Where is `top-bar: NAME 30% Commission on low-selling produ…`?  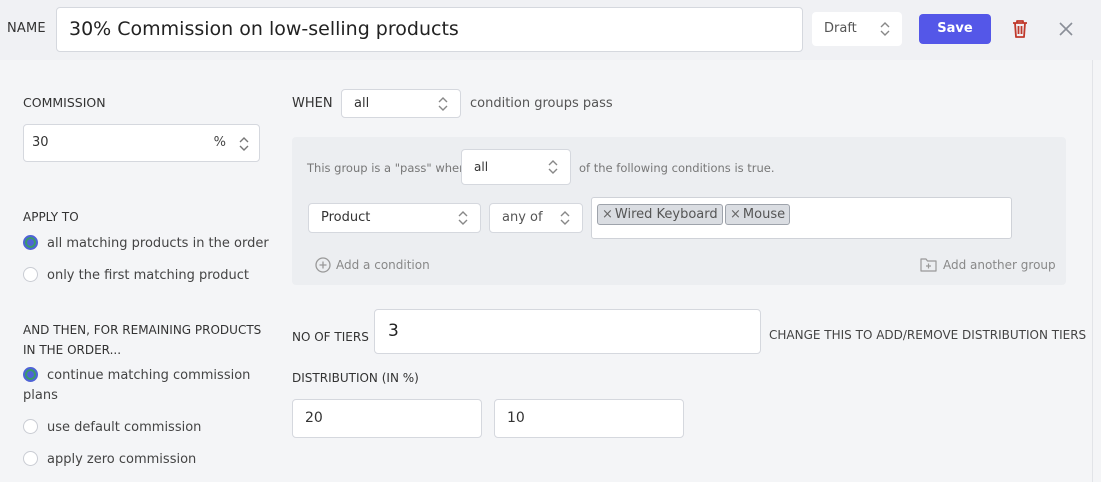 top-bar: NAME 30% Commission on low-selling produ… is located at coordinates (550, 30).